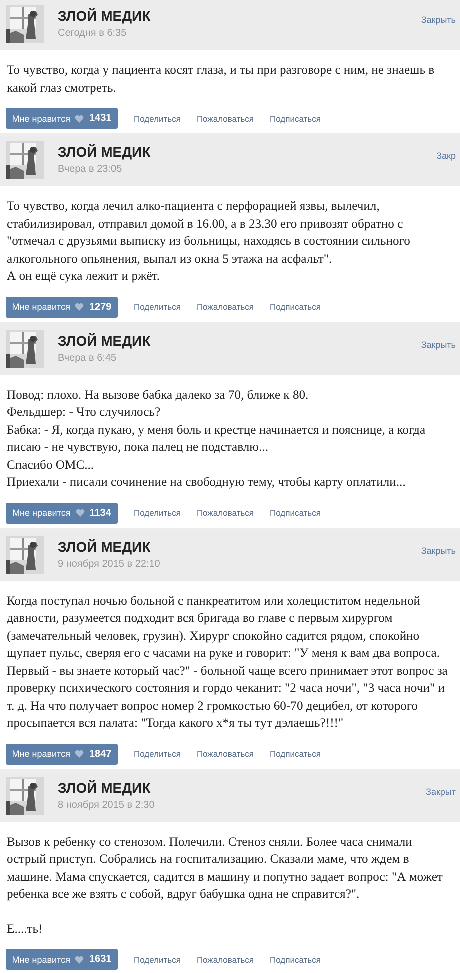 This screenshot has width=460, height=973. What do you see at coordinates (225, 868) in the screenshot?
I see `post-text: Вызов к ребенку со стенозом. Полечили. Стеноз сняли. Более часа снимали острый приступ. Собрались на госпитализацию. Сказали маме, что ждем в машине. Мама спускается, садится в машину и попутно задает вопрос: "А может ребенка все же взять с собой, вдруг бабушка одна не справится?".` at bounding box center [225, 868].